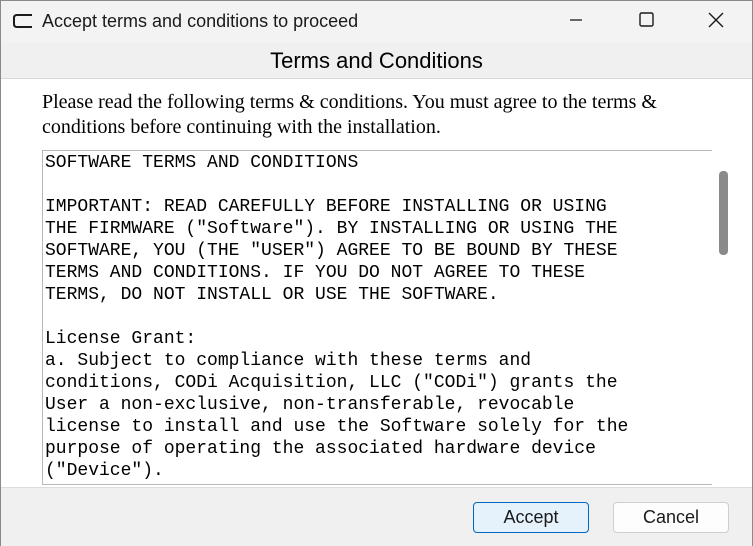 The height and width of the screenshot is (546, 753). Describe the element at coordinates (671, 517) in the screenshot. I see `cancel-button: Cancel` at that location.